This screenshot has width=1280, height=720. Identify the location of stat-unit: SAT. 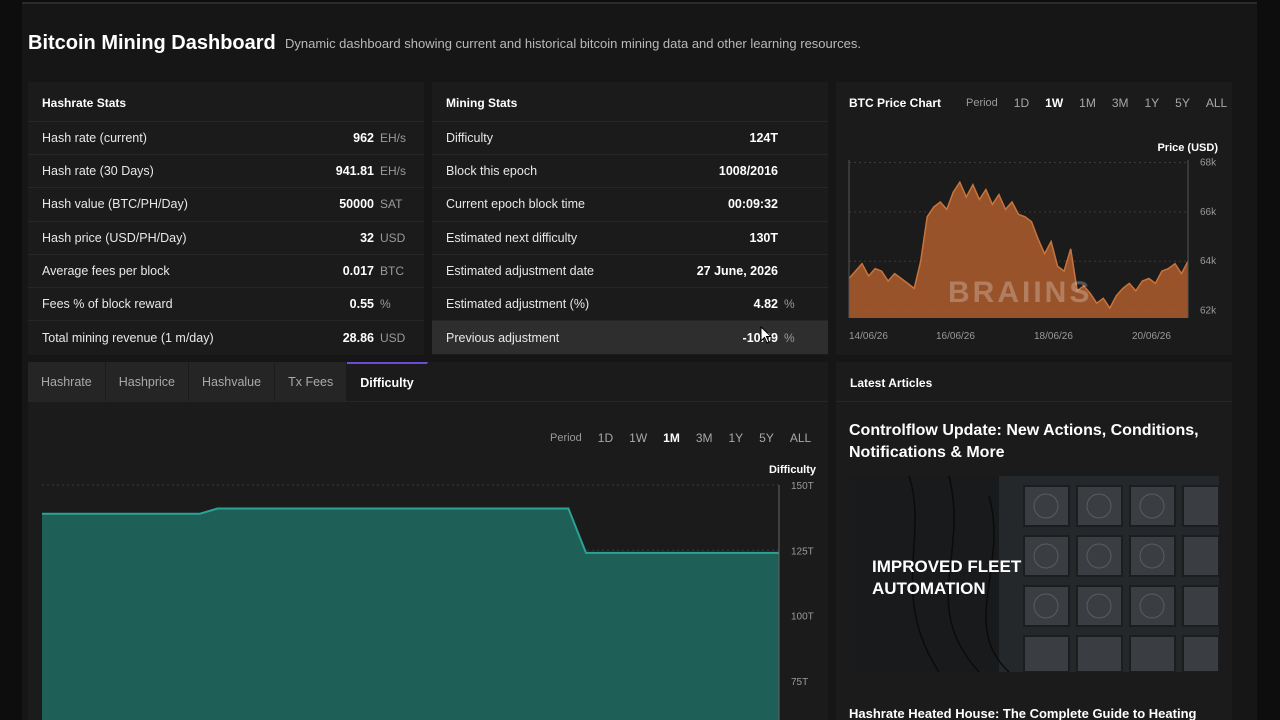
(391, 204).